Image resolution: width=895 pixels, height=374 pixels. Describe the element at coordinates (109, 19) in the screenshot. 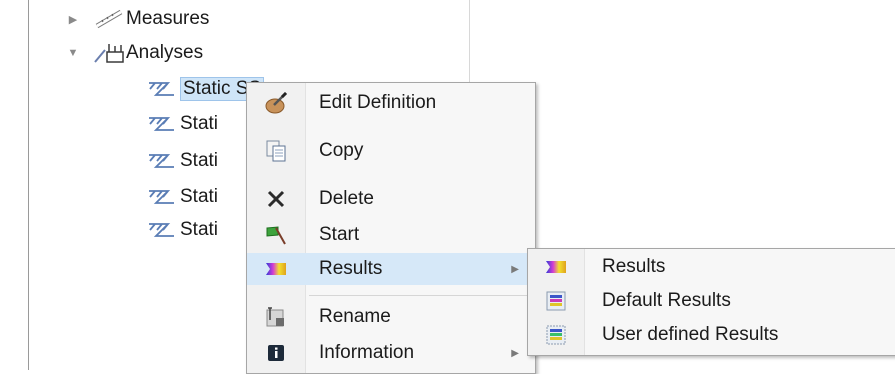

I see `measure-ruler-icon` at that location.